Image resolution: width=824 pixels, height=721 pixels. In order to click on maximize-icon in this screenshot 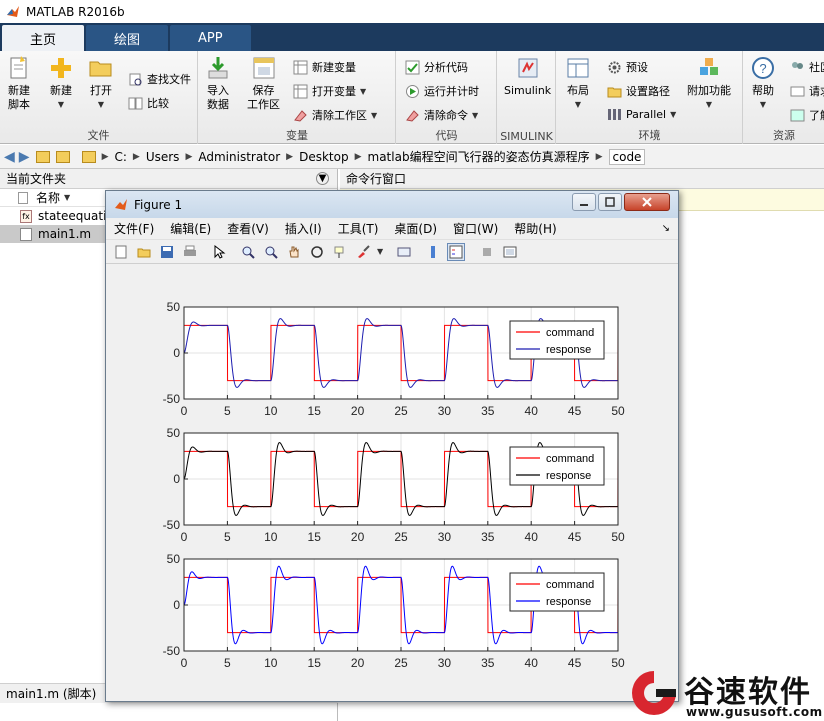, I will do `click(610, 202)`.